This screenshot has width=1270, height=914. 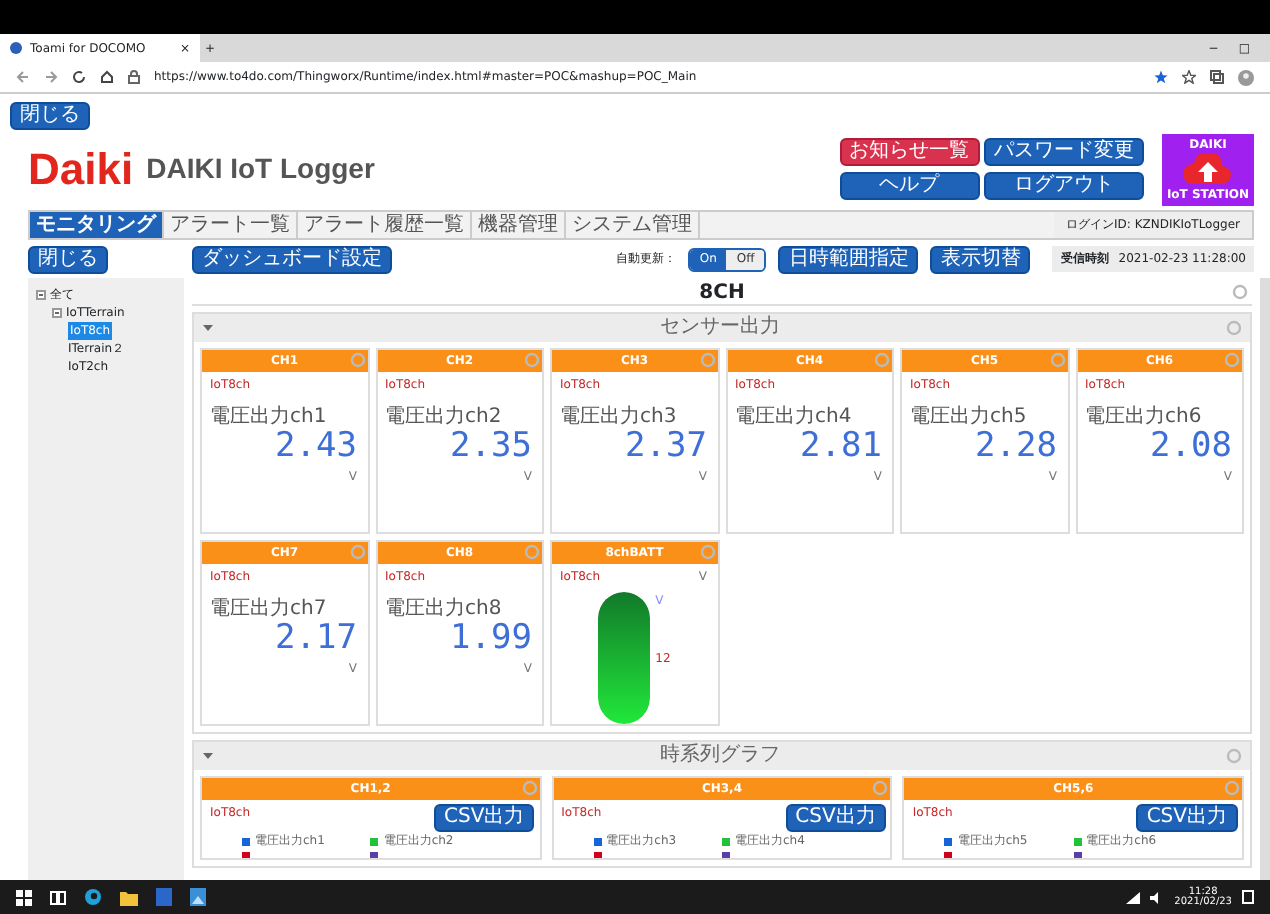 I want to click on network-icon, so click(x=1133, y=897).